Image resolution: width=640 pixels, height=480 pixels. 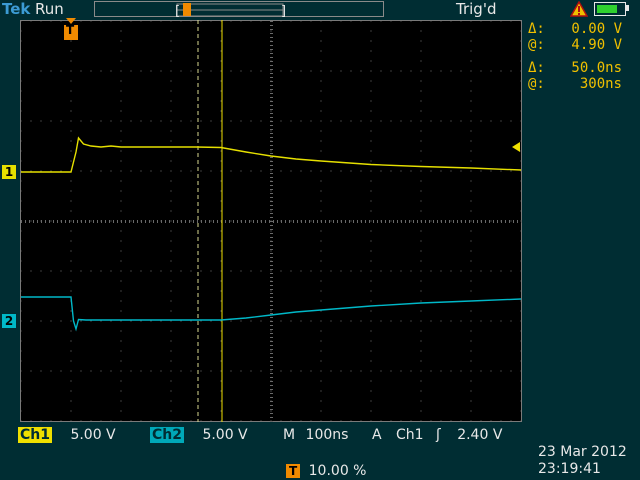 What do you see at coordinates (326, 471) in the screenshot?
I see `trigger-position-readout: T 10.00 %` at bounding box center [326, 471].